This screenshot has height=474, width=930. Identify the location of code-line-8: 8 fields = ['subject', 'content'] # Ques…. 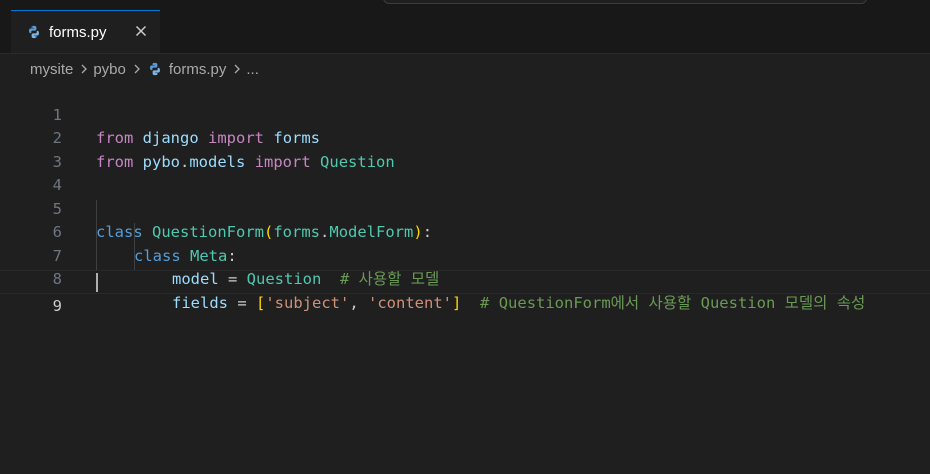
(465, 278).